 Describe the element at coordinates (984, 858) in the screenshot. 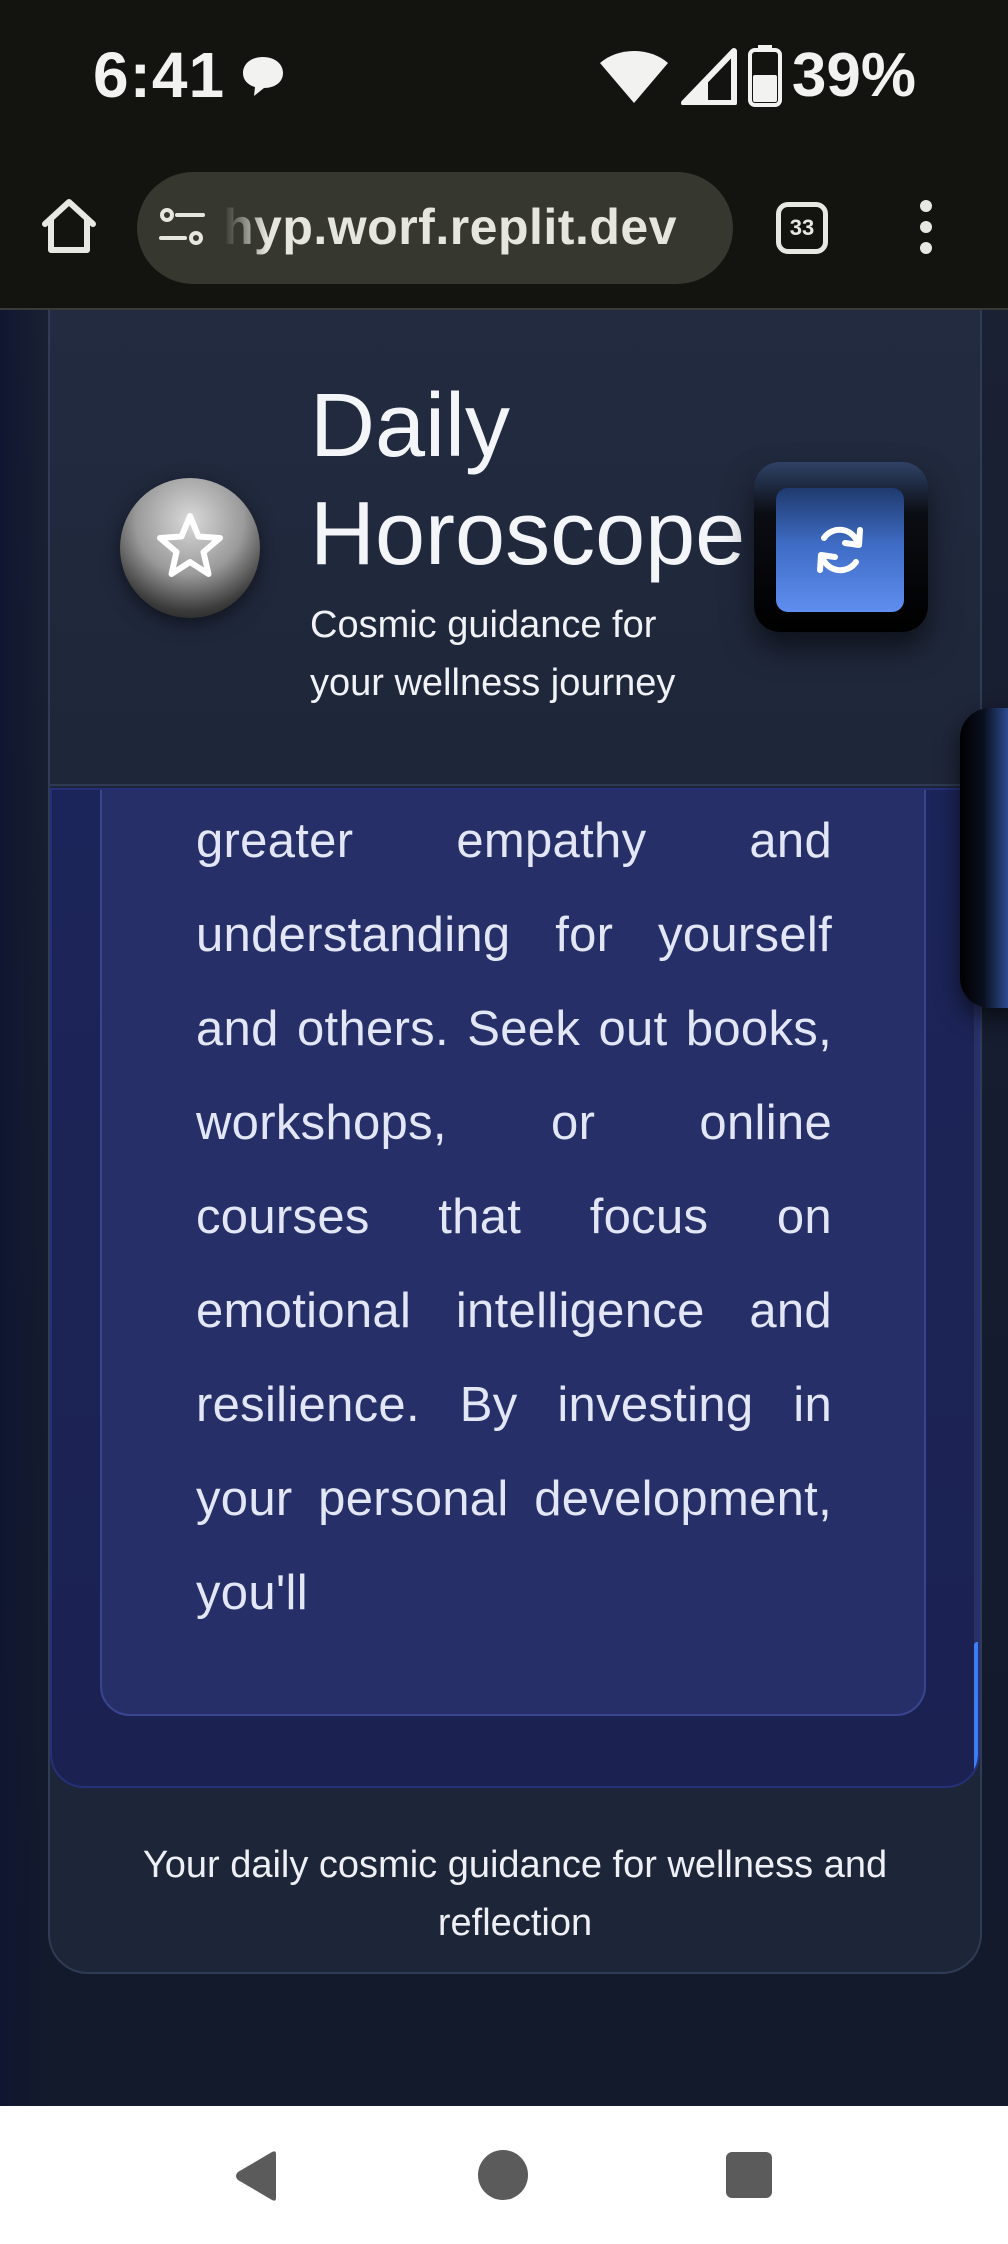

I see `side-card-peek` at that location.